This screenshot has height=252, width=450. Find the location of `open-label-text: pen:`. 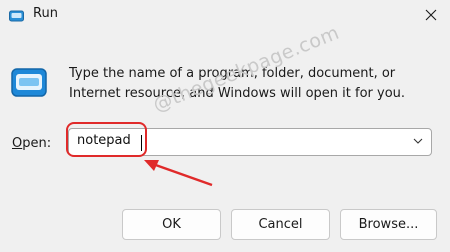

open-label-text: pen: is located at coordinates (37, 143).